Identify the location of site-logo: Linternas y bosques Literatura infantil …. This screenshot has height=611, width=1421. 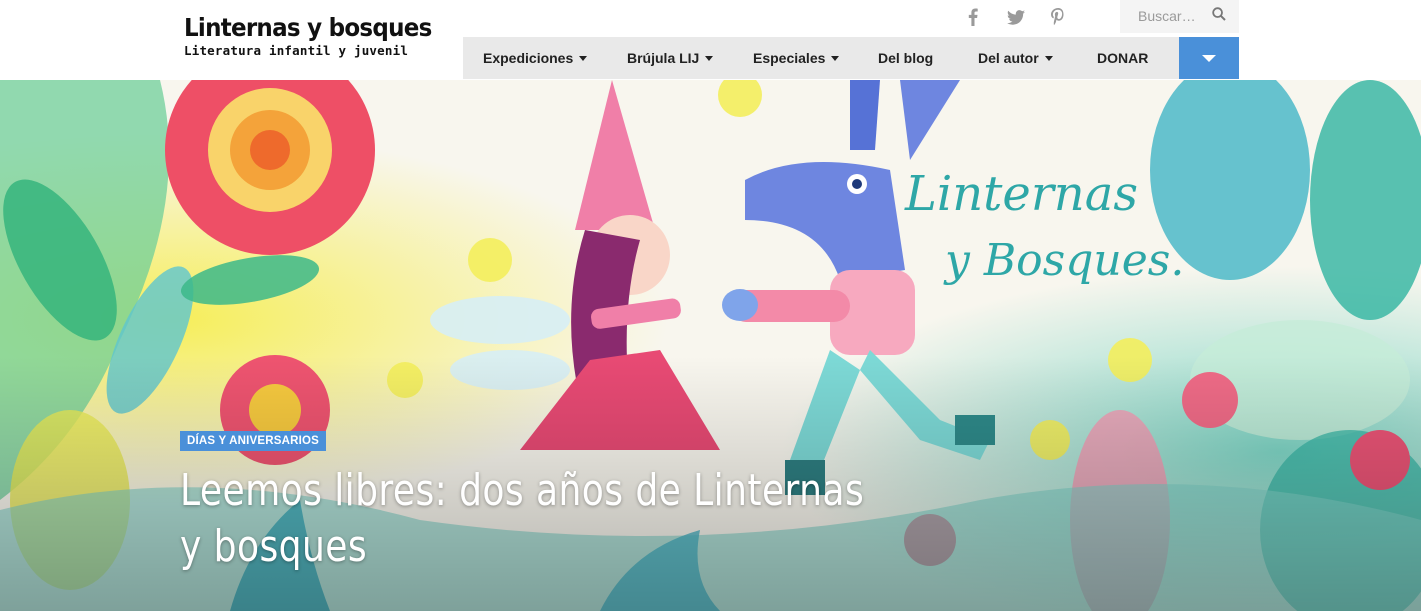
(318, 36).